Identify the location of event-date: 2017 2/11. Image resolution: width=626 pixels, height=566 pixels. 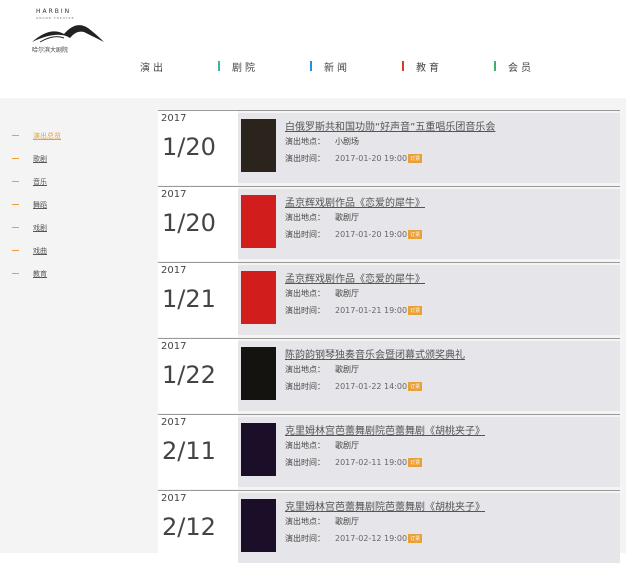
(198, 452).